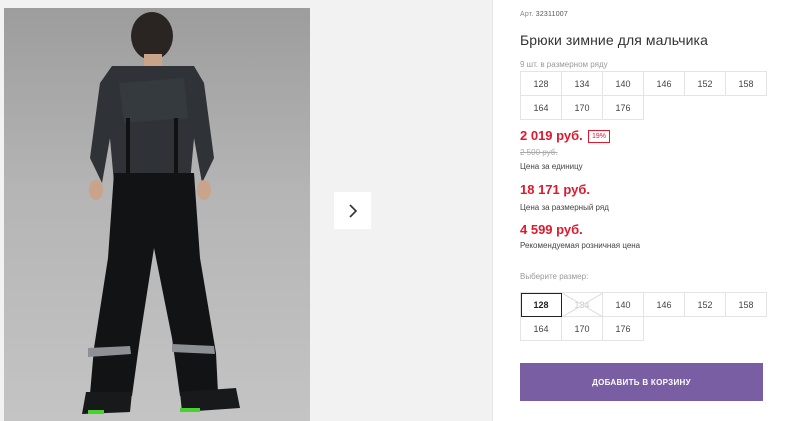 This screenshot has width=800, height=421. Describe the element at coordinates (705, 305) in the screenshot. I see `size-option-152: 152` at that location.